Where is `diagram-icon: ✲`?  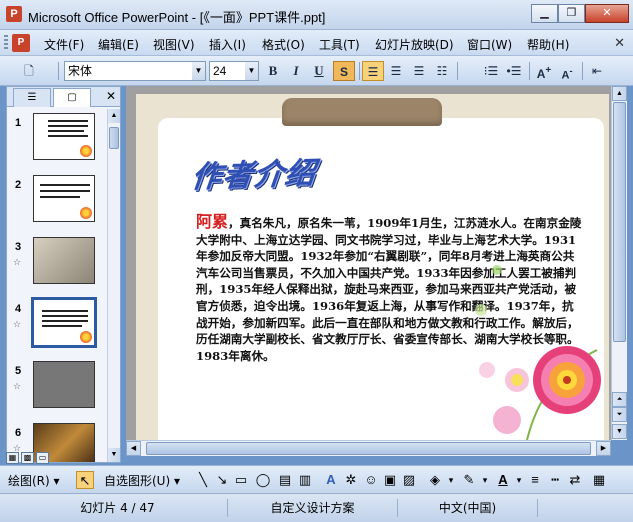 diagram-icon: ✲ is located at coordinates (351, 480).